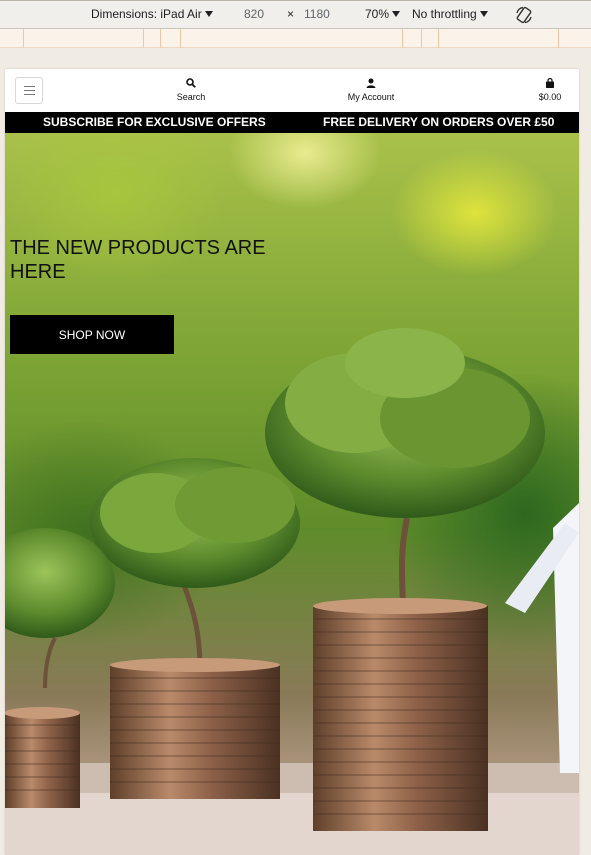 Image resolution: width=591 pixels, height=855 pixels. Describe the element at coordinates (371, 90) in the screenshot. I see `account-link: My Account` at that location.